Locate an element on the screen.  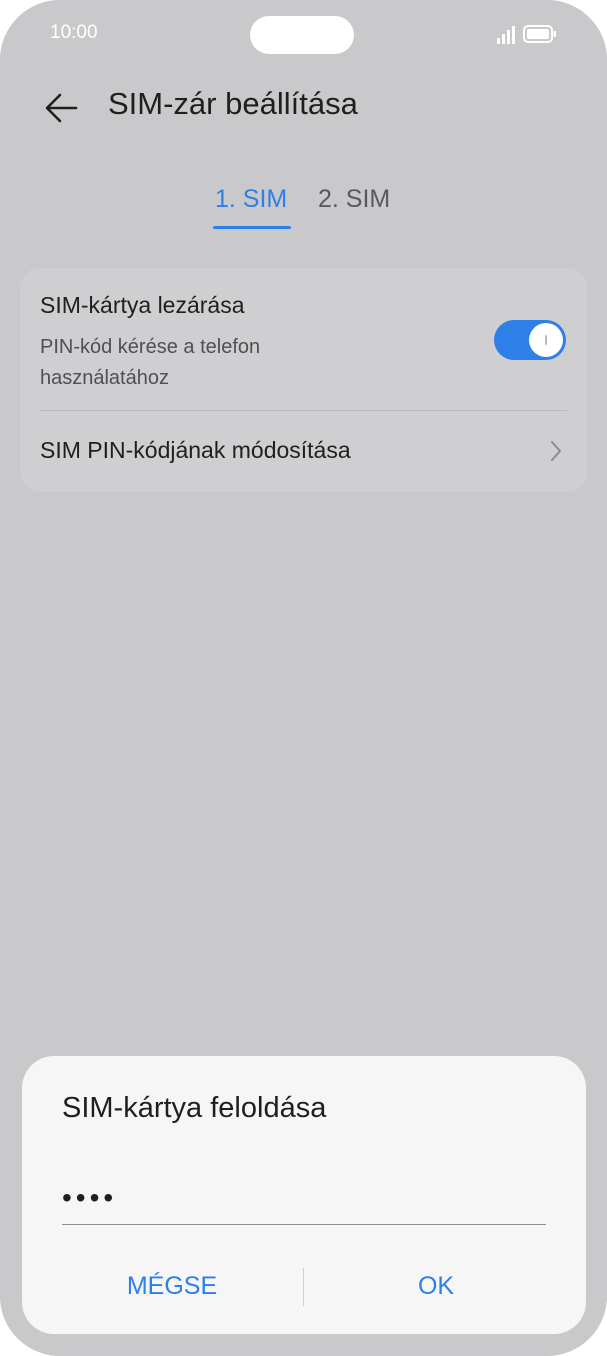
pin-input-underline is located at coordinates (304, 1224).